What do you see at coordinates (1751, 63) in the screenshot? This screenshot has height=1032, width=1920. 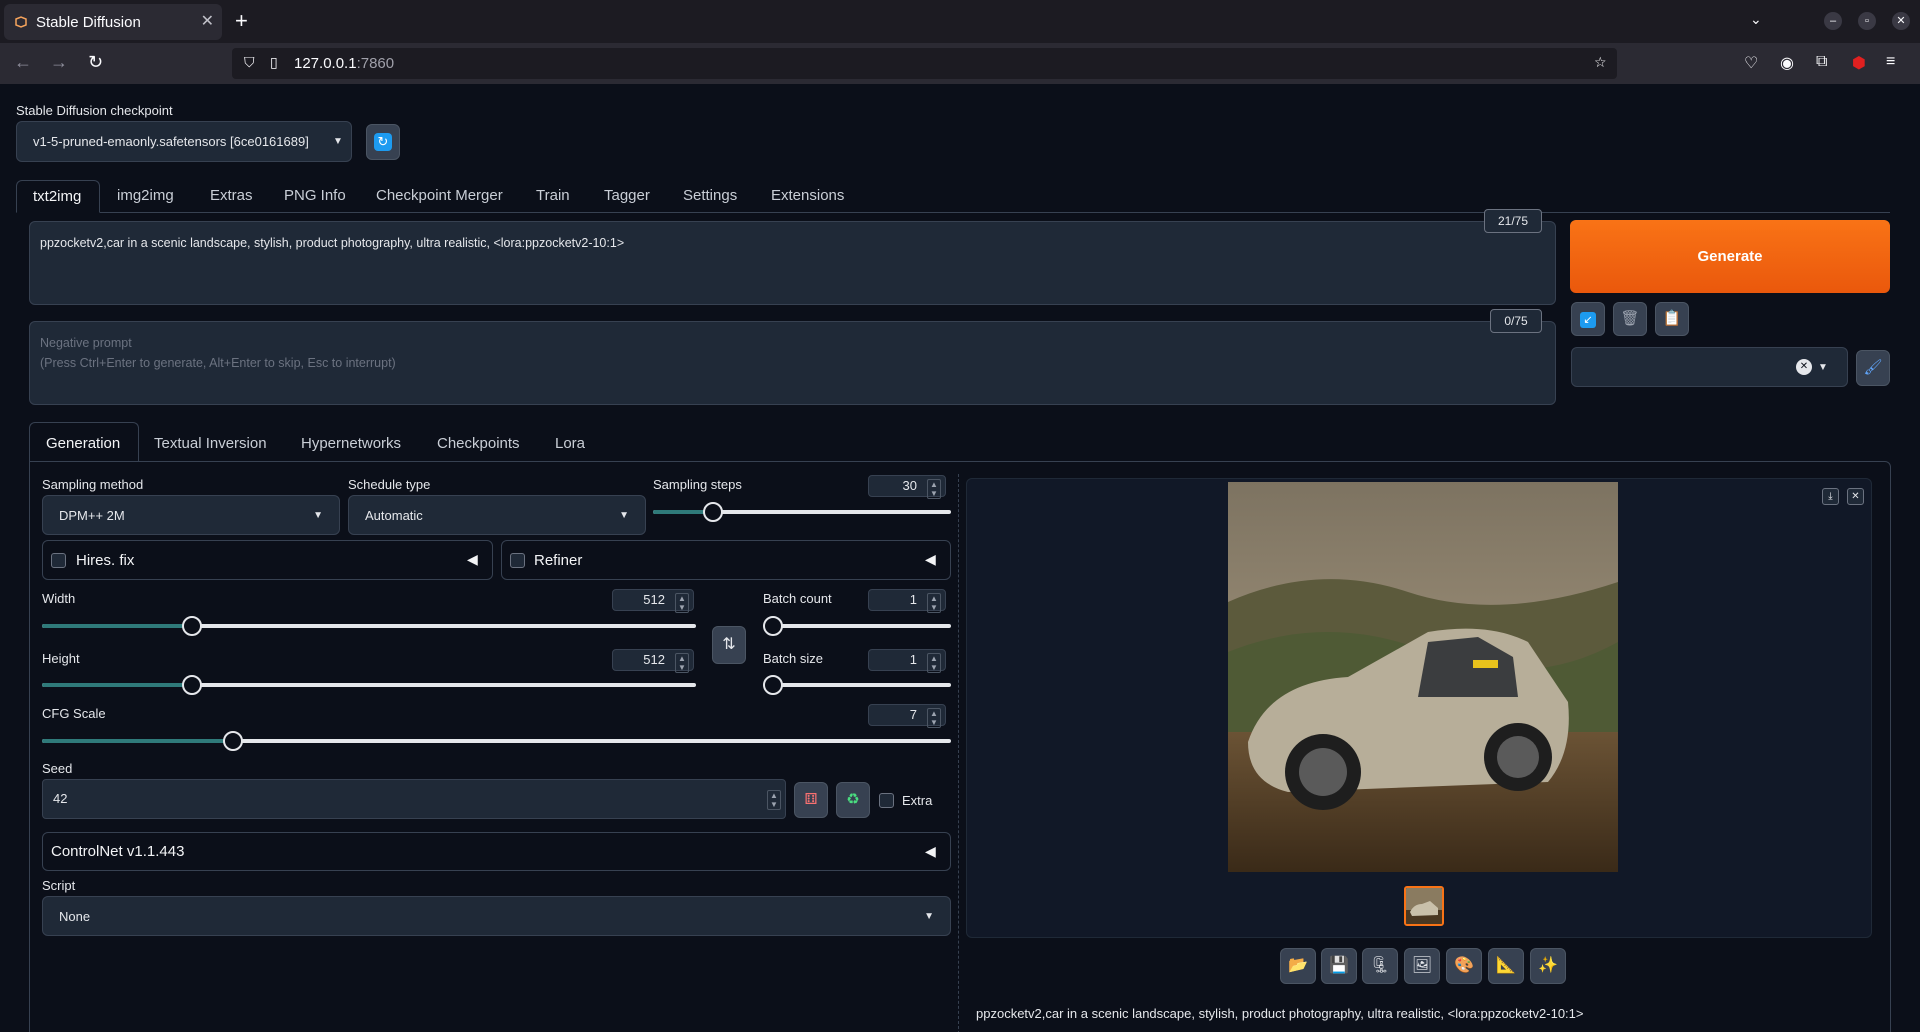 I see `pocket-icon: ♡` at bounding box center [1751, 63].